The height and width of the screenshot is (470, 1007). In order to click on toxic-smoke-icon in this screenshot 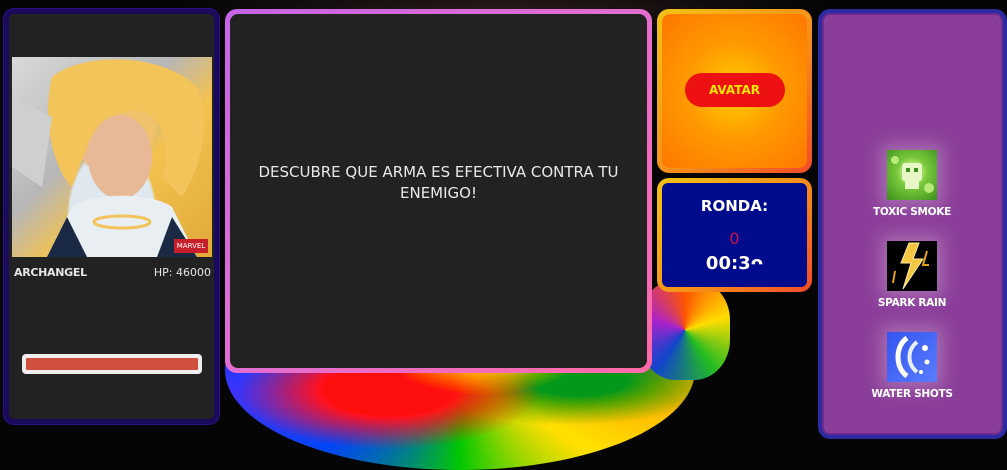, I will do `click(912, 175)`.